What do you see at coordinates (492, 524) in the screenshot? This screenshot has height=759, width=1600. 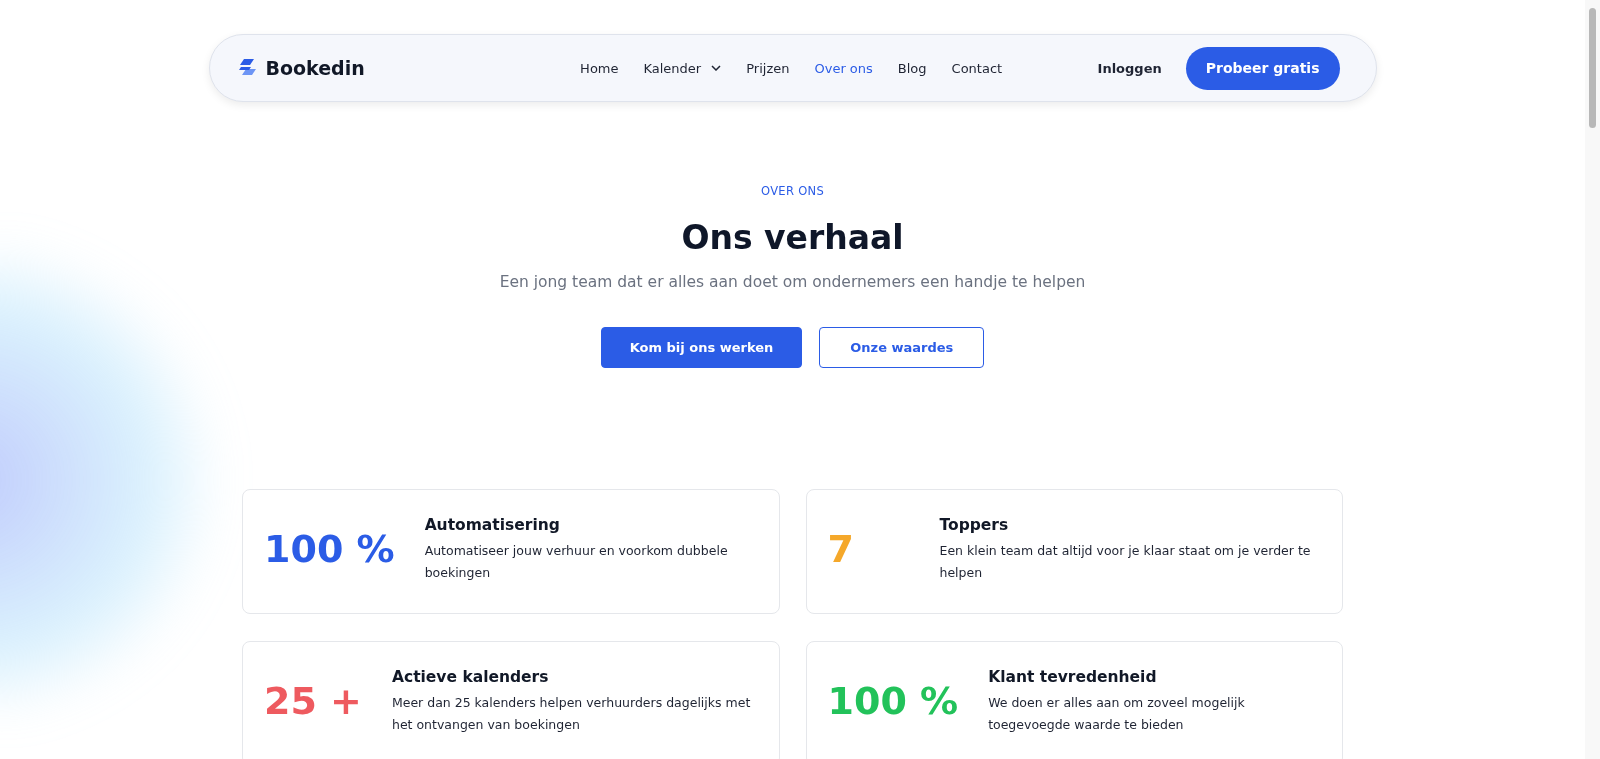 I see `stat-title: Automatisering` at bounding box center [492, 524].